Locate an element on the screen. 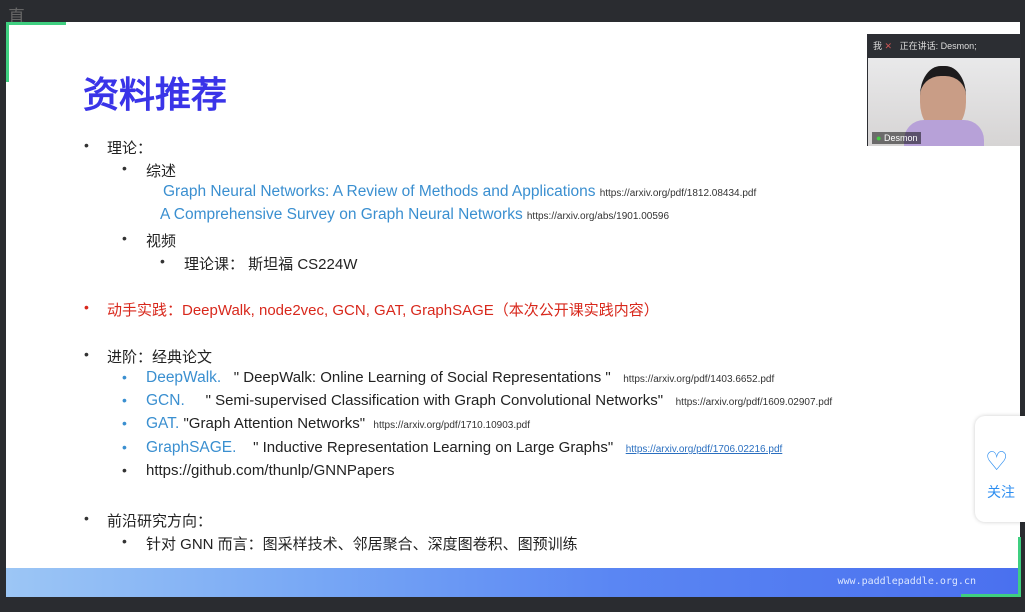 Image resolution: width=1025 pixels, height=612 pixels. paper-url: https://arxiv.org/abs/1901.00596 is located at coordinates (598, 216).